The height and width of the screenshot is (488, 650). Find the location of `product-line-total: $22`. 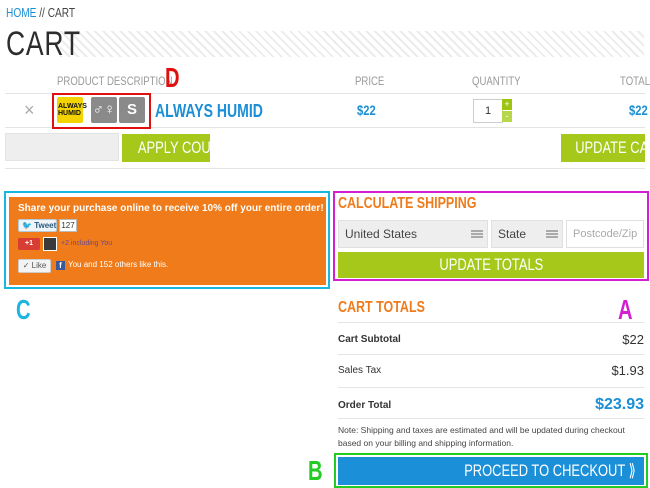

product-line-total: $22 is located at coordinates (638, 110).